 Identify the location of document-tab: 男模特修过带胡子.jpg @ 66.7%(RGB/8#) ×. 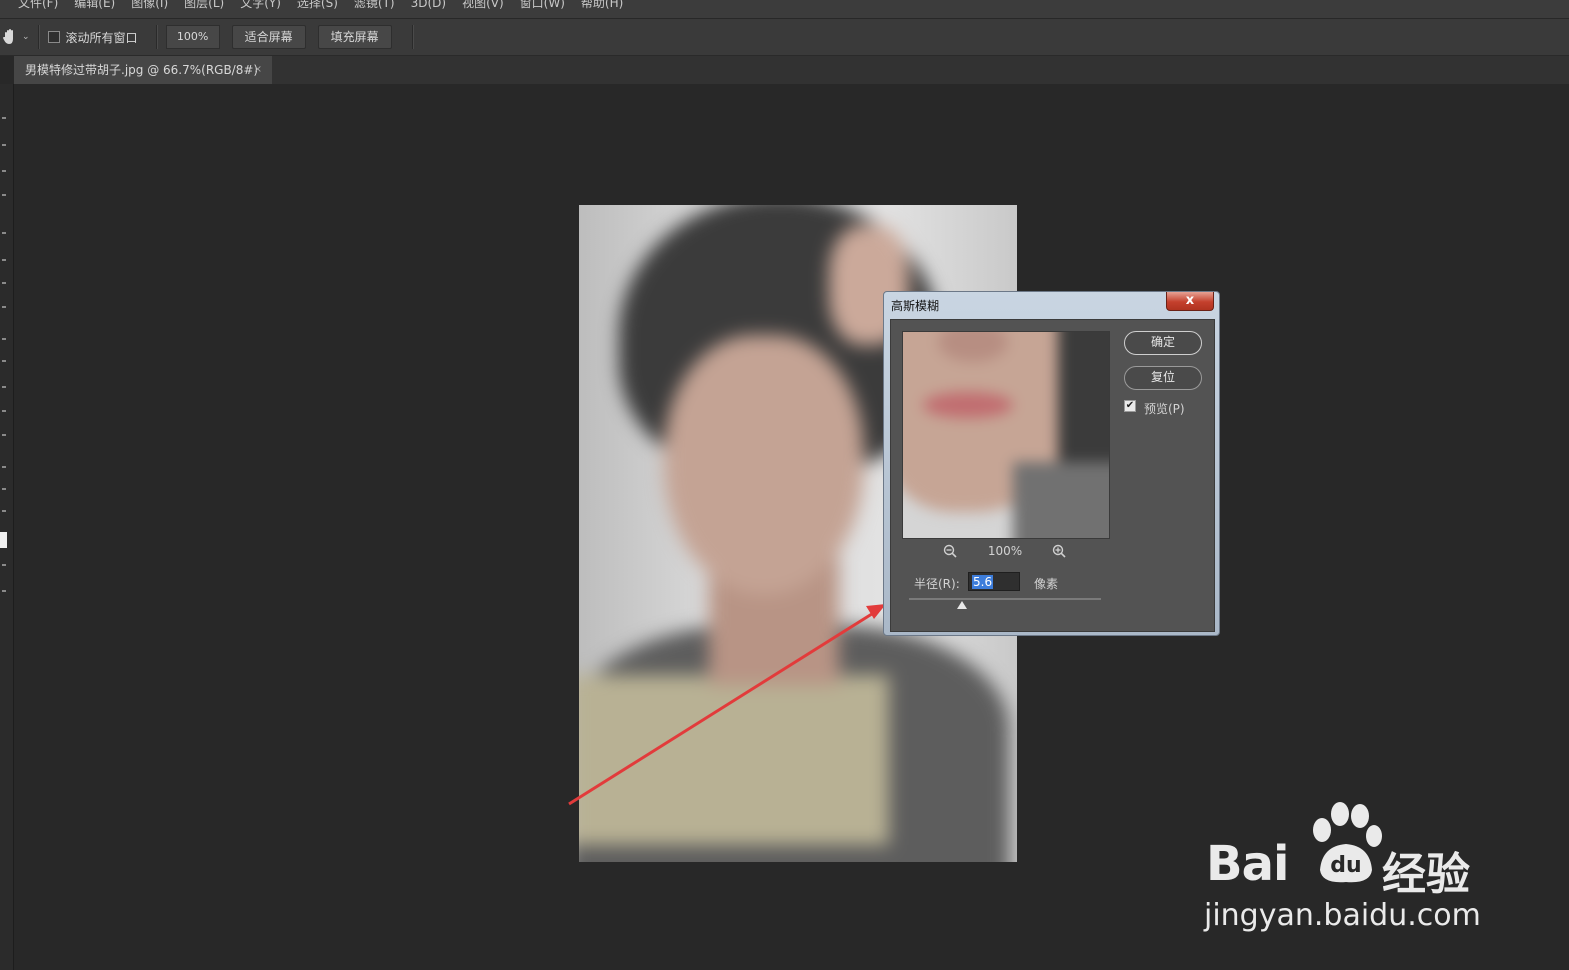
(143, 70).